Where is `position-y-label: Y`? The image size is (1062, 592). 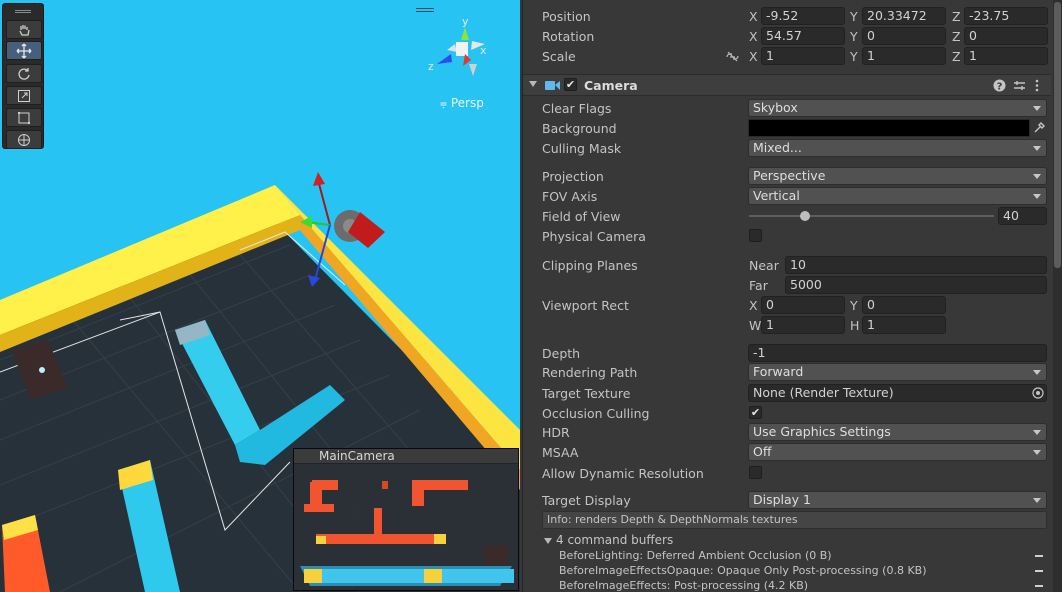
position-y-label: Y is located at coordinates (854, 16).